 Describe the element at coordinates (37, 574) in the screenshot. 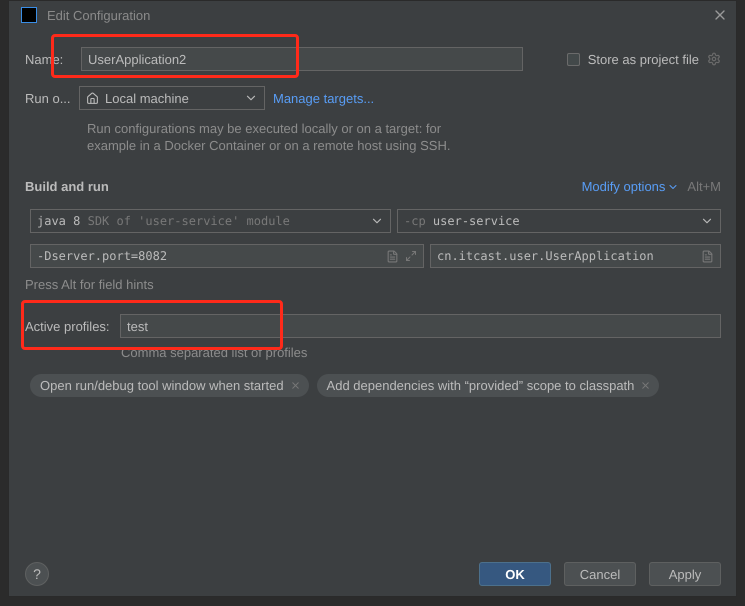

I see `help-button: ?` at that location.